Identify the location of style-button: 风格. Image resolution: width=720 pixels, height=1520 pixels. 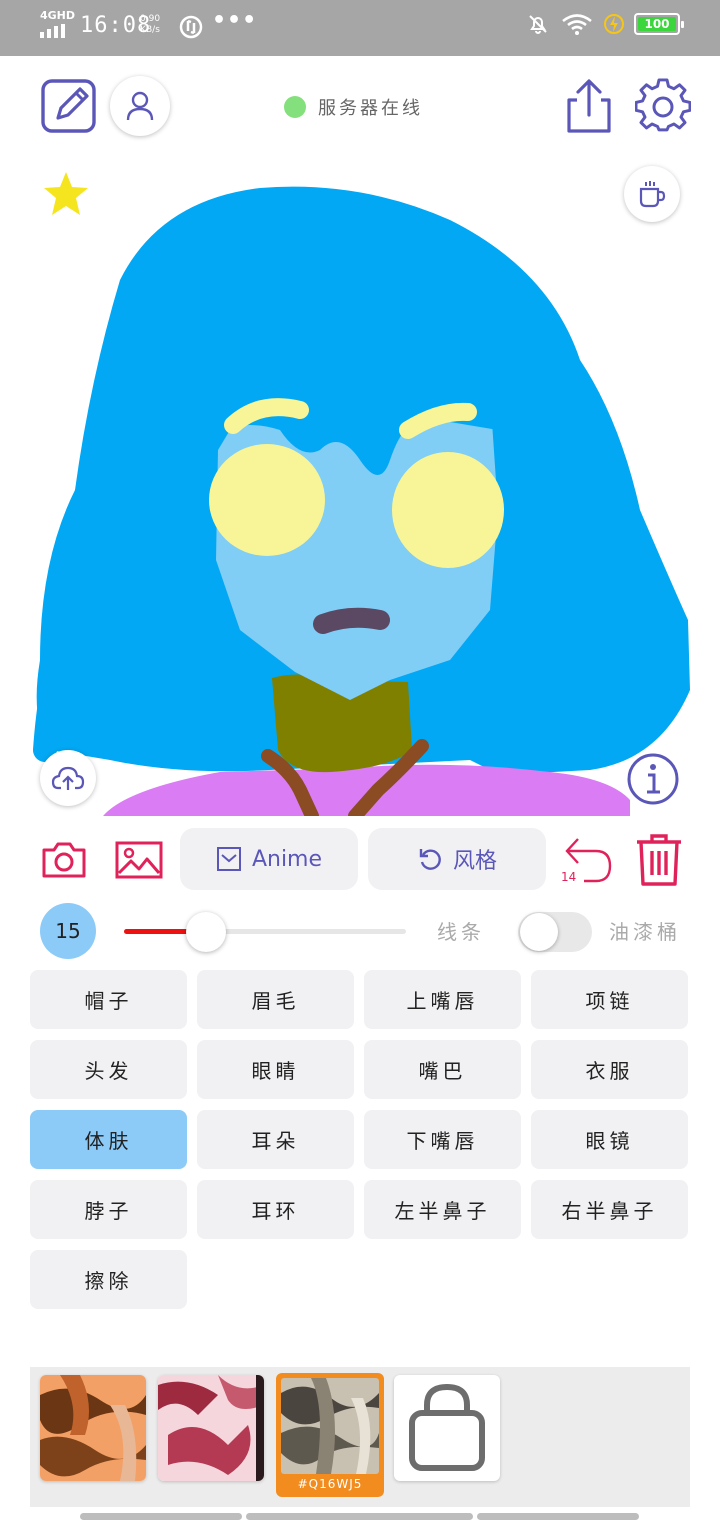
(457, 859).